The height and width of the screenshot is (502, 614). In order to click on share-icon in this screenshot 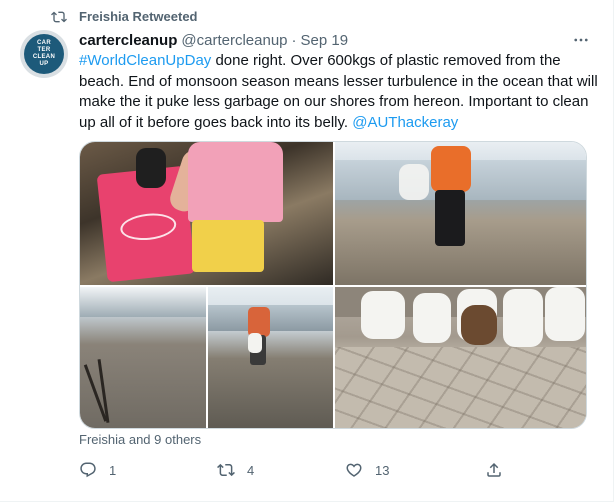, I will do `click(494, 469)`.